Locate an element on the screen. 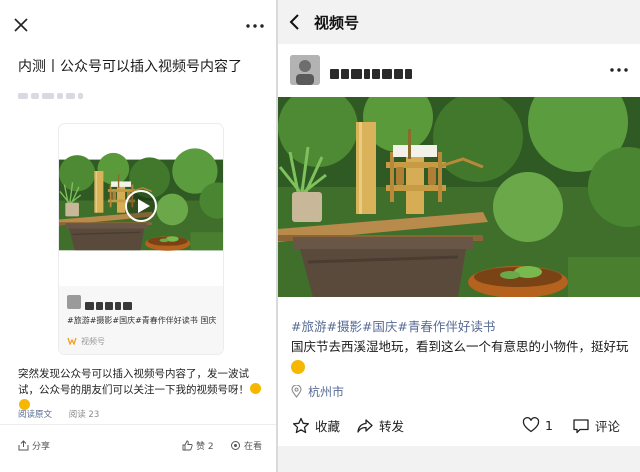 Image resolution: width=640 pixels, height=472 pixels. heart-icon is located at coordinates (531, 425).